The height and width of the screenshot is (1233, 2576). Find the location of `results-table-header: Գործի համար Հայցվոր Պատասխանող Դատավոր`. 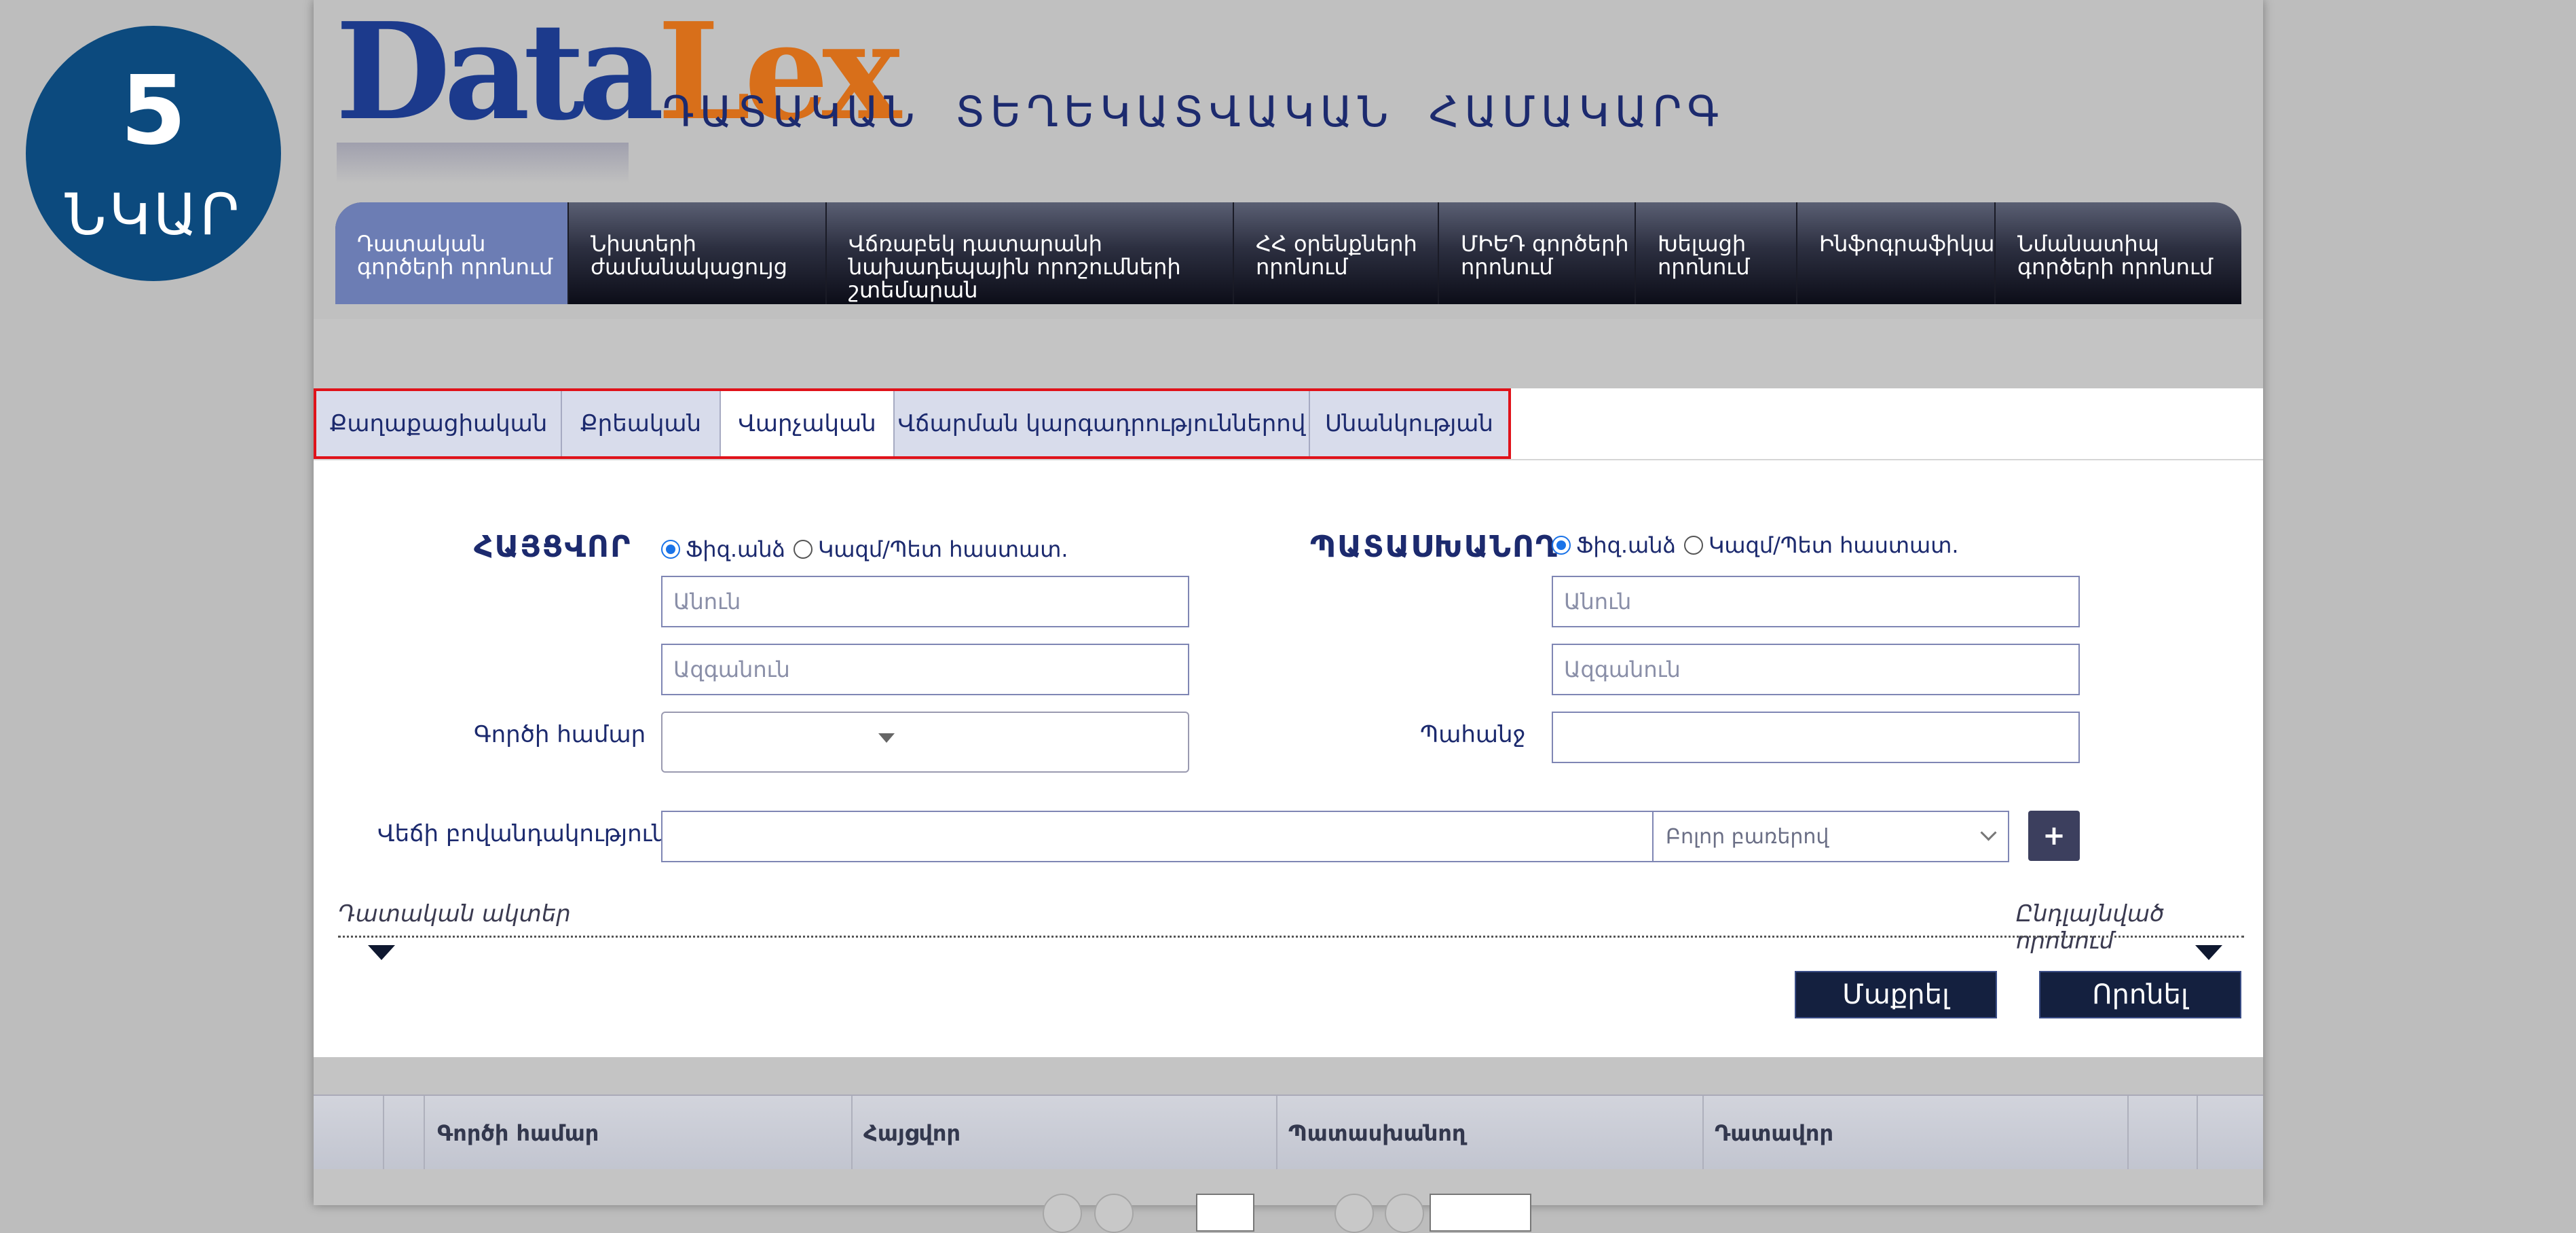

results-table-header: Գործի համար Հայցվոր Պատասխանող Դատավոր is located at coordinates (1289, 1132).